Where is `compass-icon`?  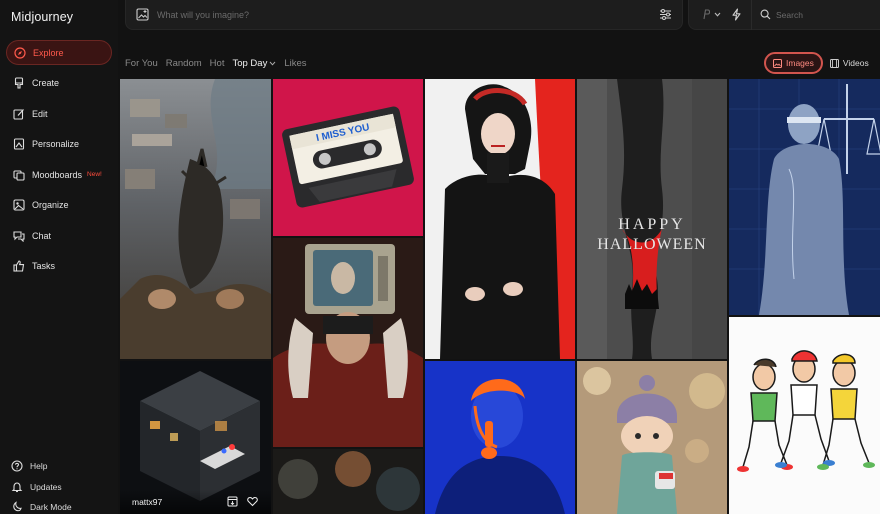 compass-icon is located at coordinates (20, 52).